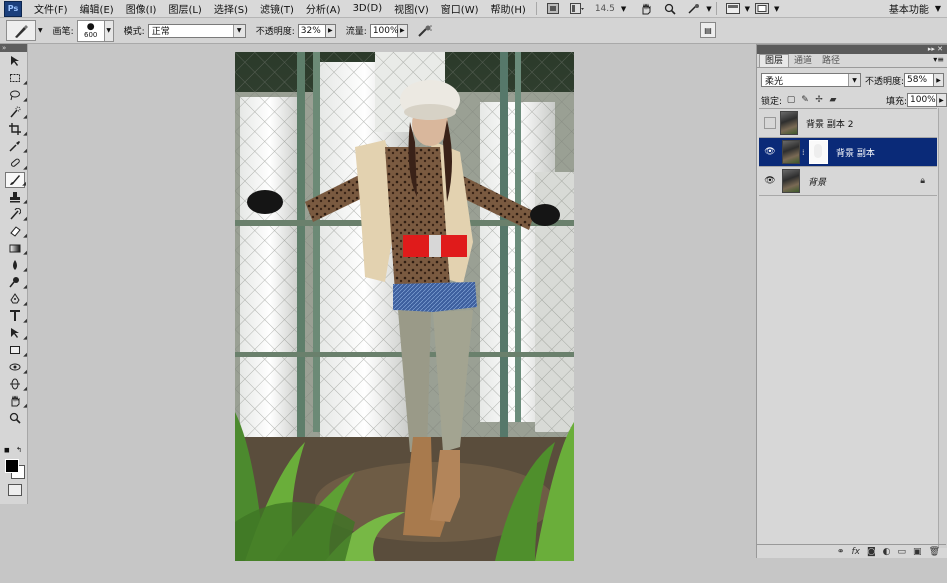 This screenshot has height=583, width=947. Describe the element at coordinates (184, 8) in the screenshot. I see `menu-layer: 图层(L)` at that location.